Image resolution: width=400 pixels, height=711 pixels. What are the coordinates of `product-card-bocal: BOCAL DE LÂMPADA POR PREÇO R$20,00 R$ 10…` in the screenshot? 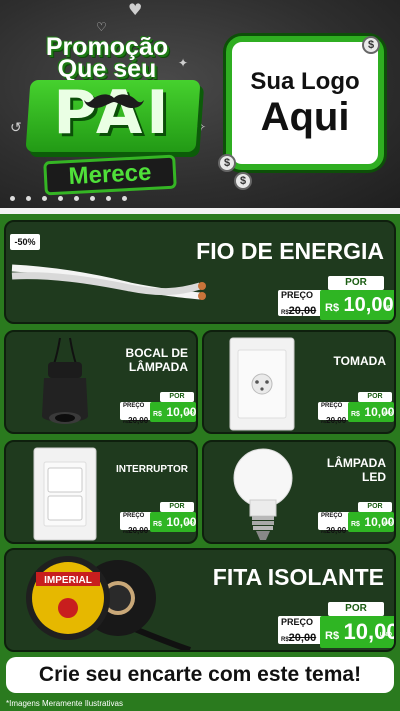 It's located at (101, 382).